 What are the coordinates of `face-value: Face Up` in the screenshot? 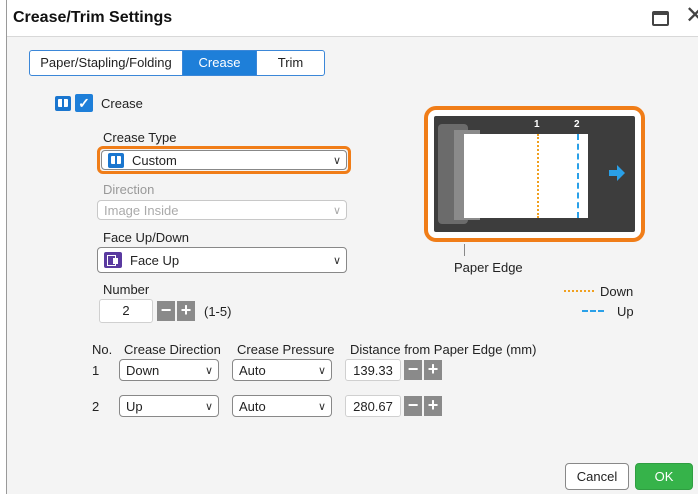 It's located at (155, 260).